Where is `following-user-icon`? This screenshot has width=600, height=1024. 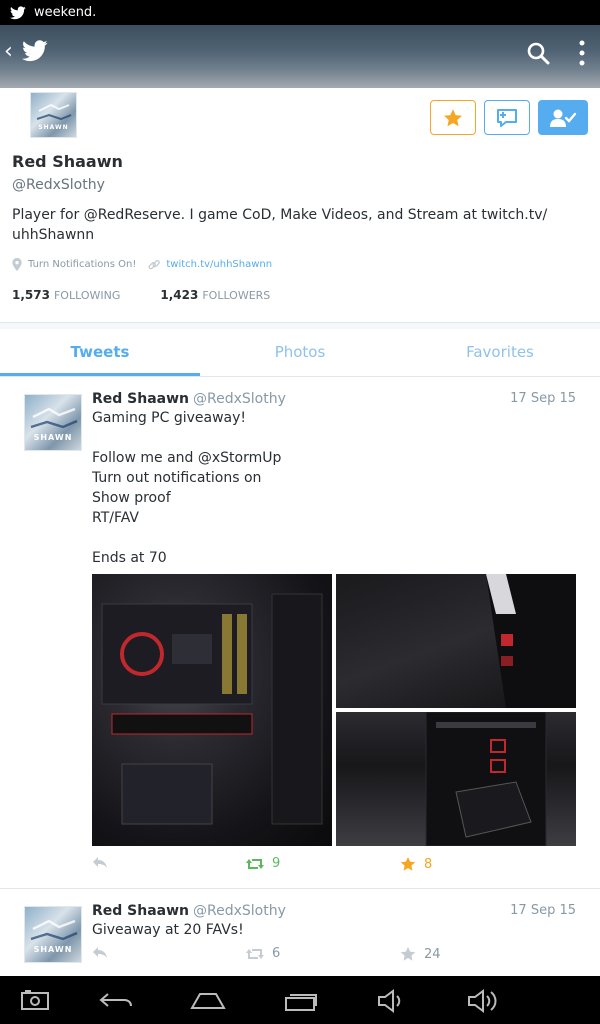
following-user-icon is located at coordinates (563, 118).